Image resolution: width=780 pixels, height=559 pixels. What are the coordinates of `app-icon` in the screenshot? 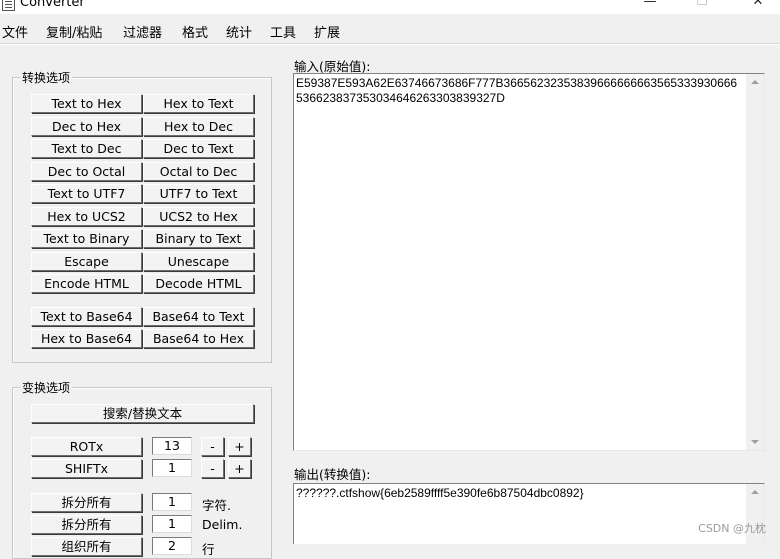 It's located at (8, 5).